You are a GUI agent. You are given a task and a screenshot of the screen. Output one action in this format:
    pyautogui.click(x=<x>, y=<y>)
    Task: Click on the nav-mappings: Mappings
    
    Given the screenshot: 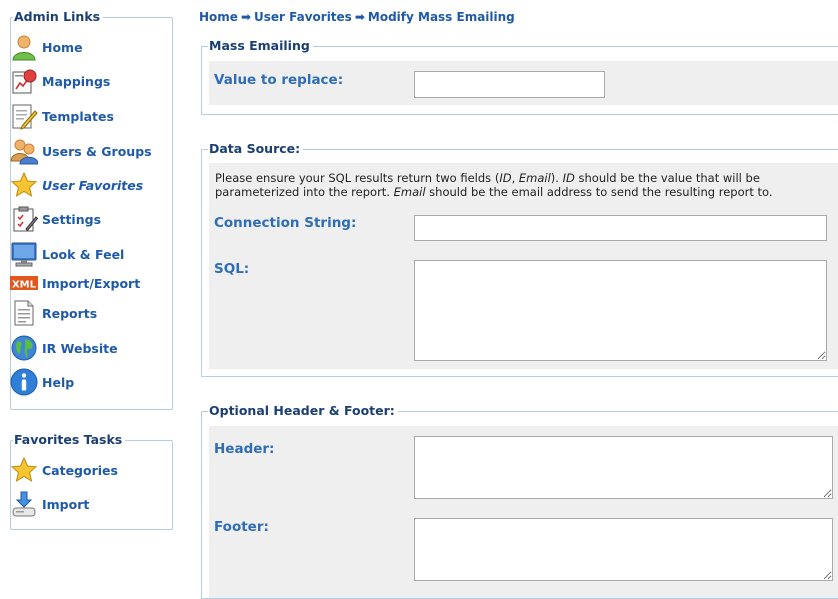 What is the action you would take?
    pyautogui.click(x=60, y=81)
    